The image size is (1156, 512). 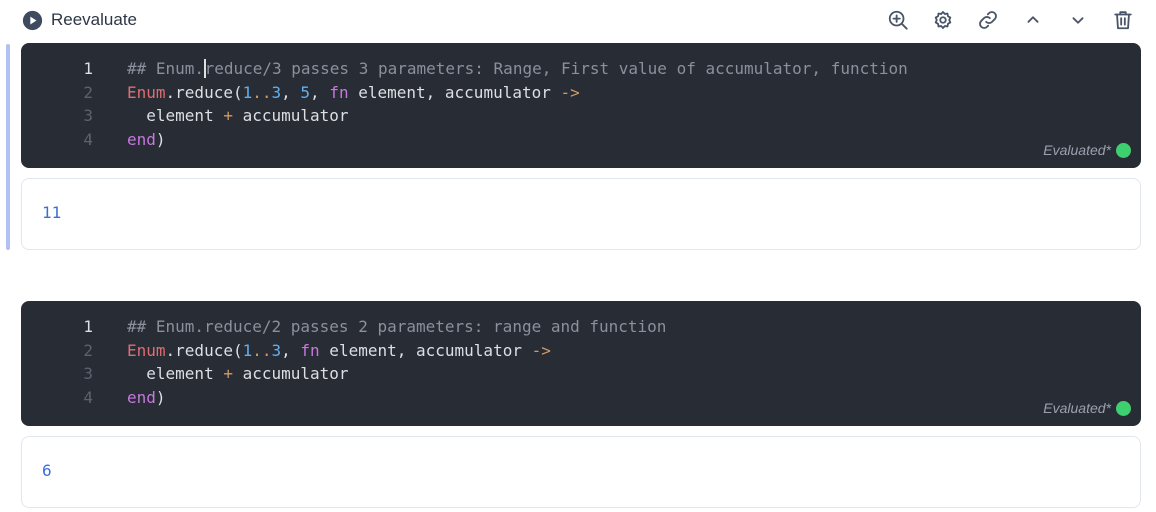 I want to click on move-down-button, so click(x=1078, y=20).